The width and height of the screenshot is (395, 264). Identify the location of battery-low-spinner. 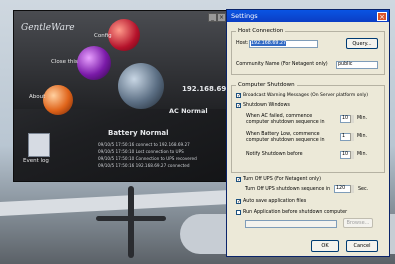
(352, 137).